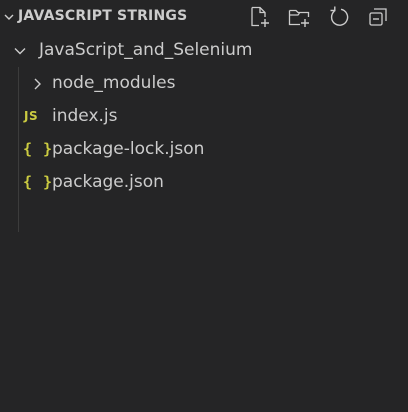  What do you see at coordinates (85, 116) in the screenshot?
I see `file-label: index.js` at bounding box center [85, 116].